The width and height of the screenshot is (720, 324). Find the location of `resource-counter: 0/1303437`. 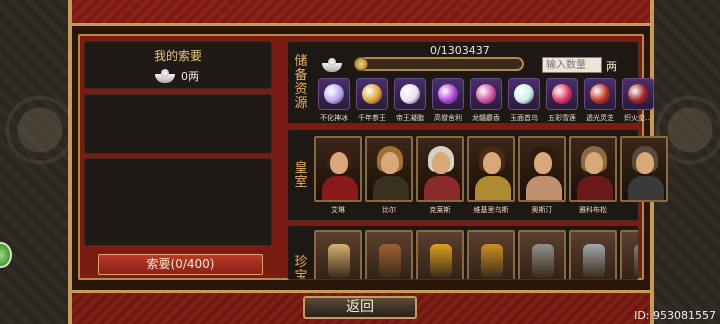

resource-counter: 0/1303437 is located at coordinates (460, 50).